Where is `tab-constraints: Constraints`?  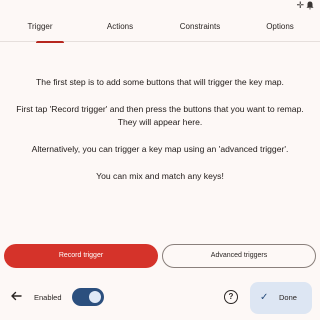
tab-constraints: Constraints is located at coordinates (200, 27).